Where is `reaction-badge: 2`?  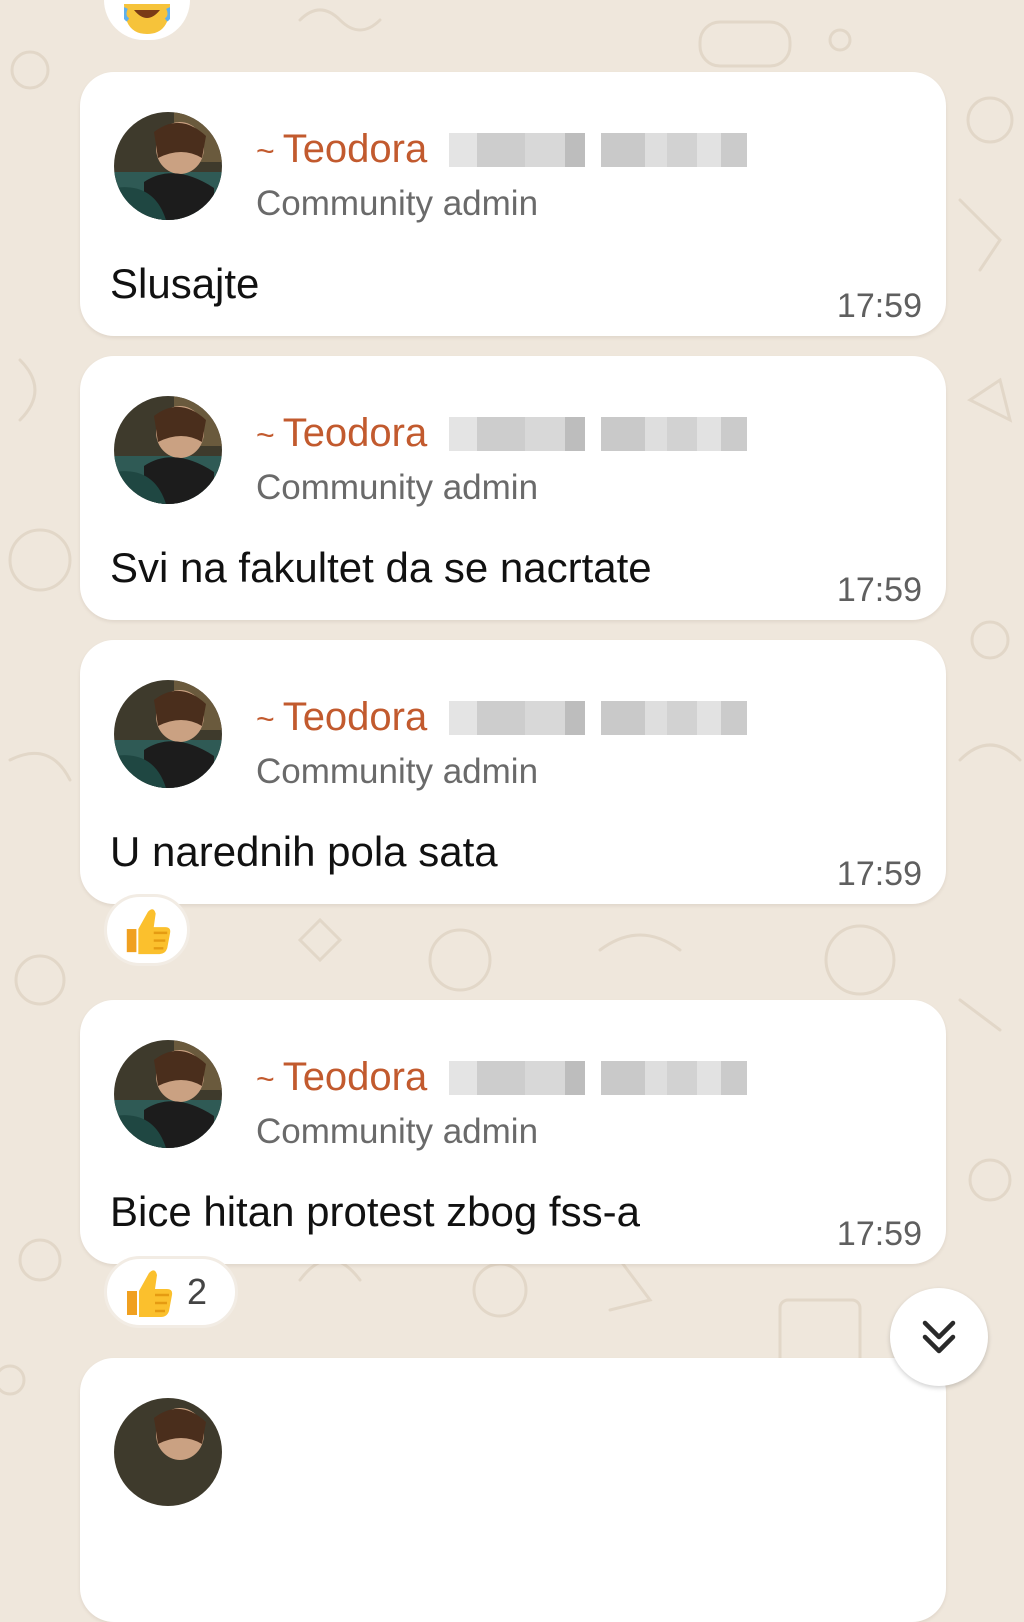 reaction-badge: 2 is located at coordinates (171, 1292).